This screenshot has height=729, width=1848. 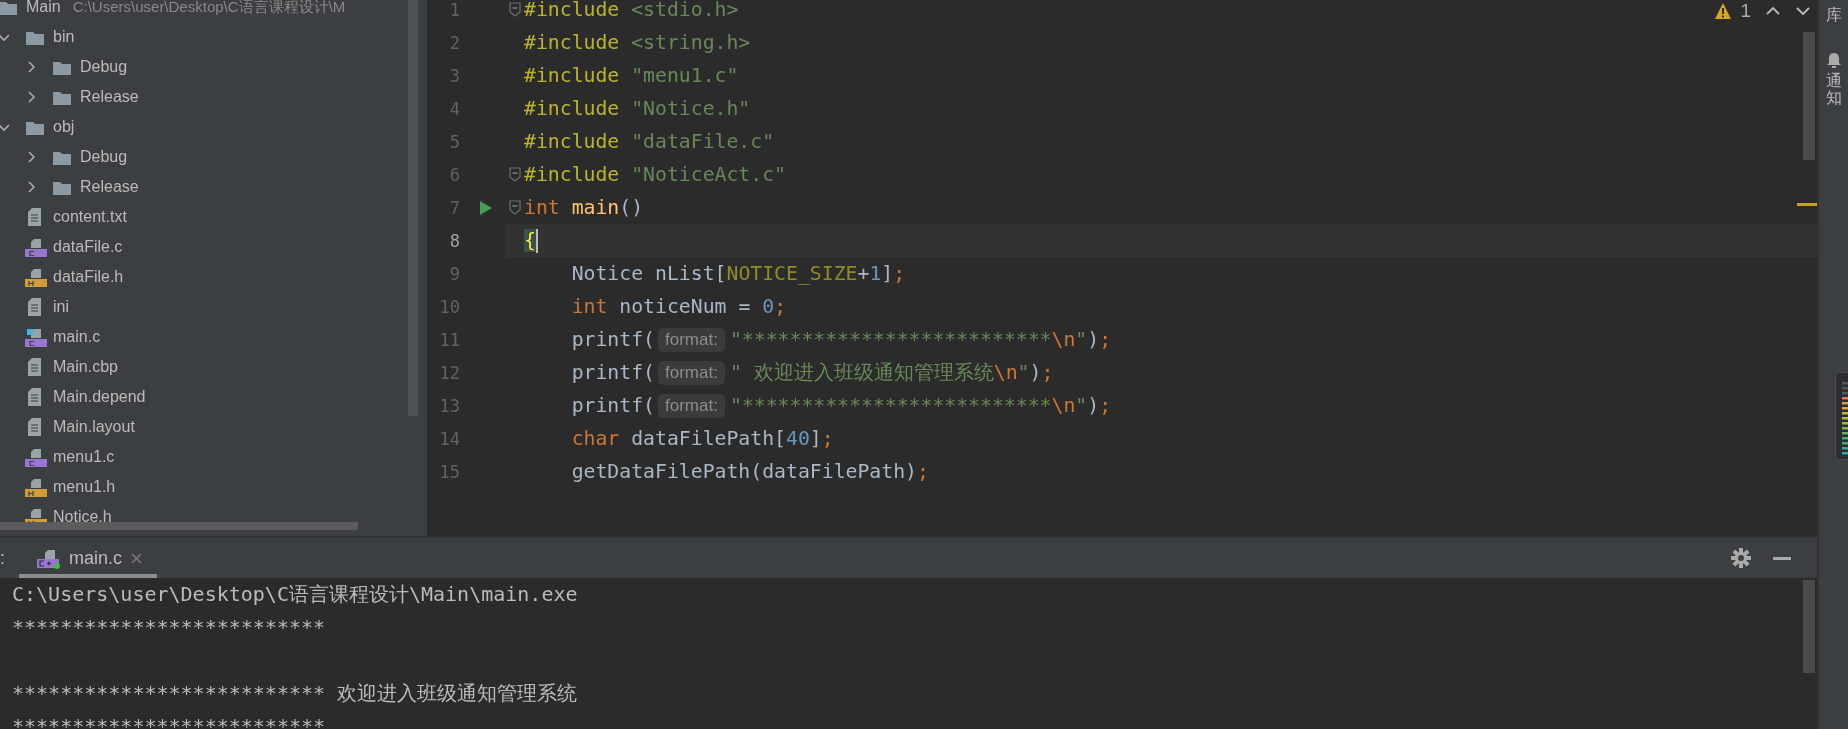 I want to click on line-number: 2, so click(x=454, y=42).